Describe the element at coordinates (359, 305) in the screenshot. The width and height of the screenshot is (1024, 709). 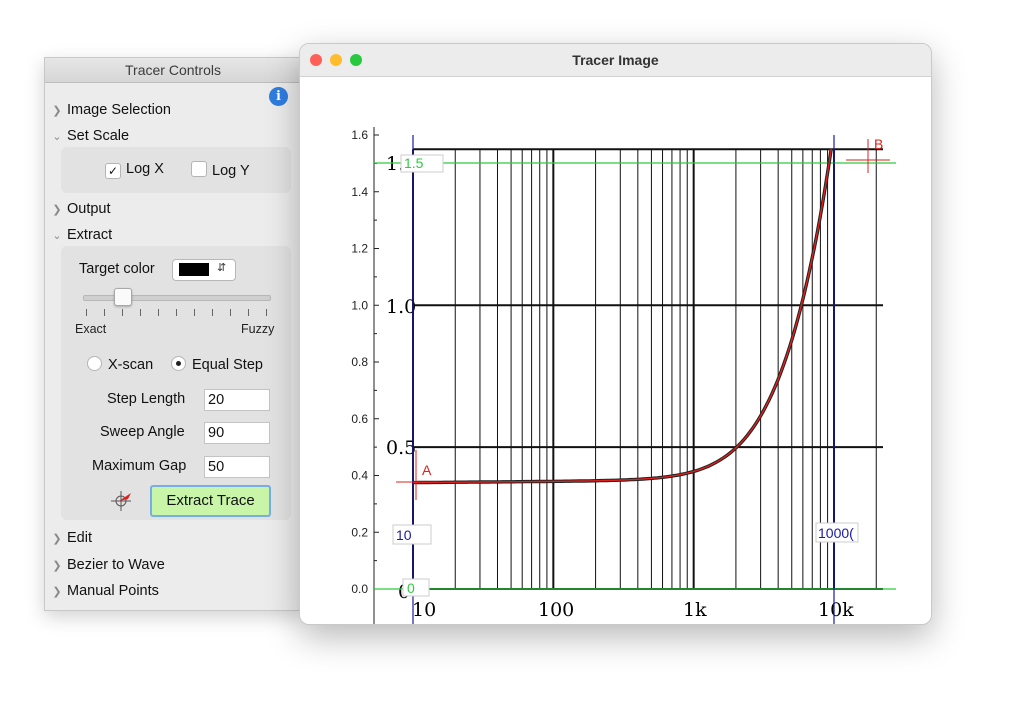
I see `y-tick-label: 1.0` at that location.